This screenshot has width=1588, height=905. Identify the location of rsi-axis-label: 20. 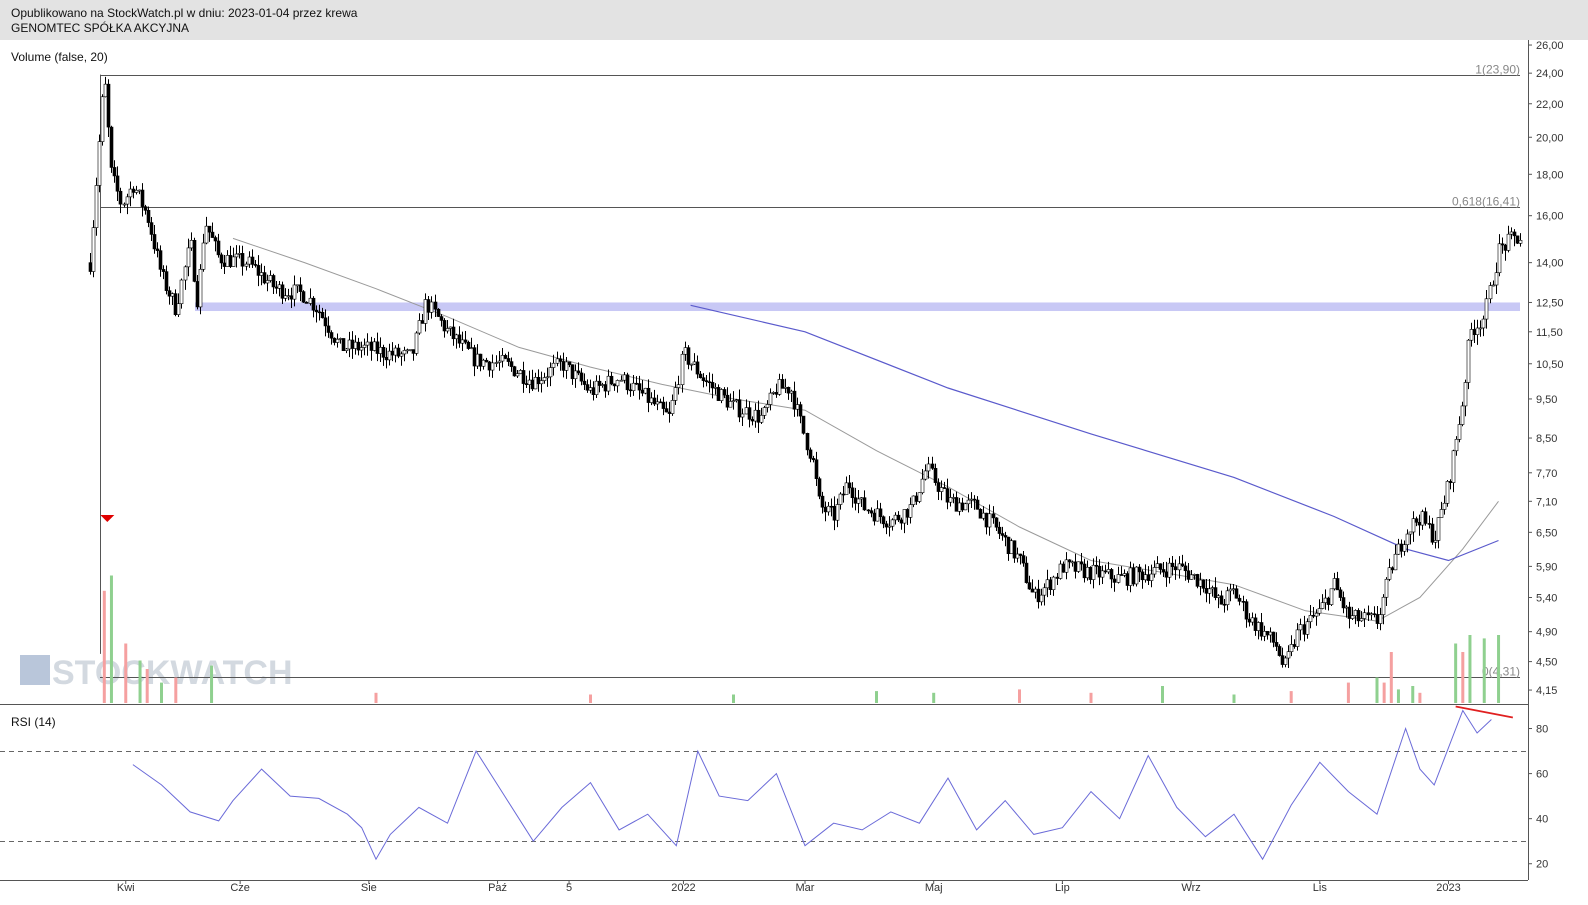
(1542, 865).